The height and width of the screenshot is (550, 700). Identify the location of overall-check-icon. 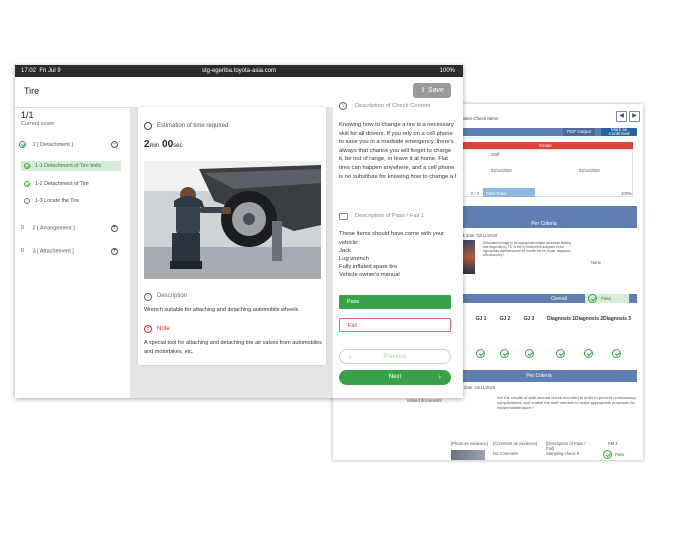
(592, 298).